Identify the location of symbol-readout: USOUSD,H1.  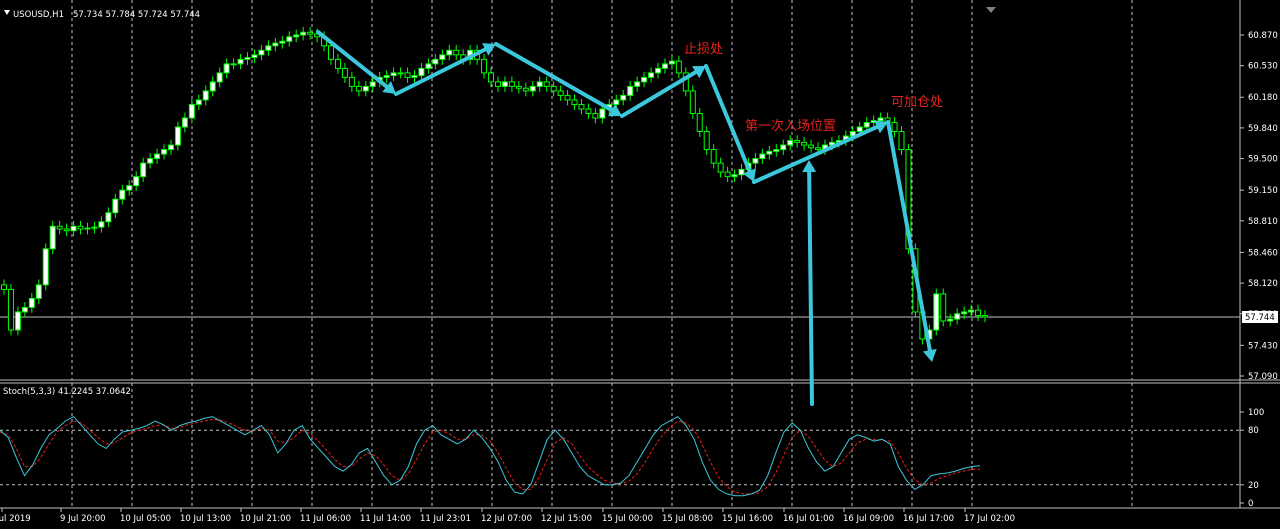
(38, 15).